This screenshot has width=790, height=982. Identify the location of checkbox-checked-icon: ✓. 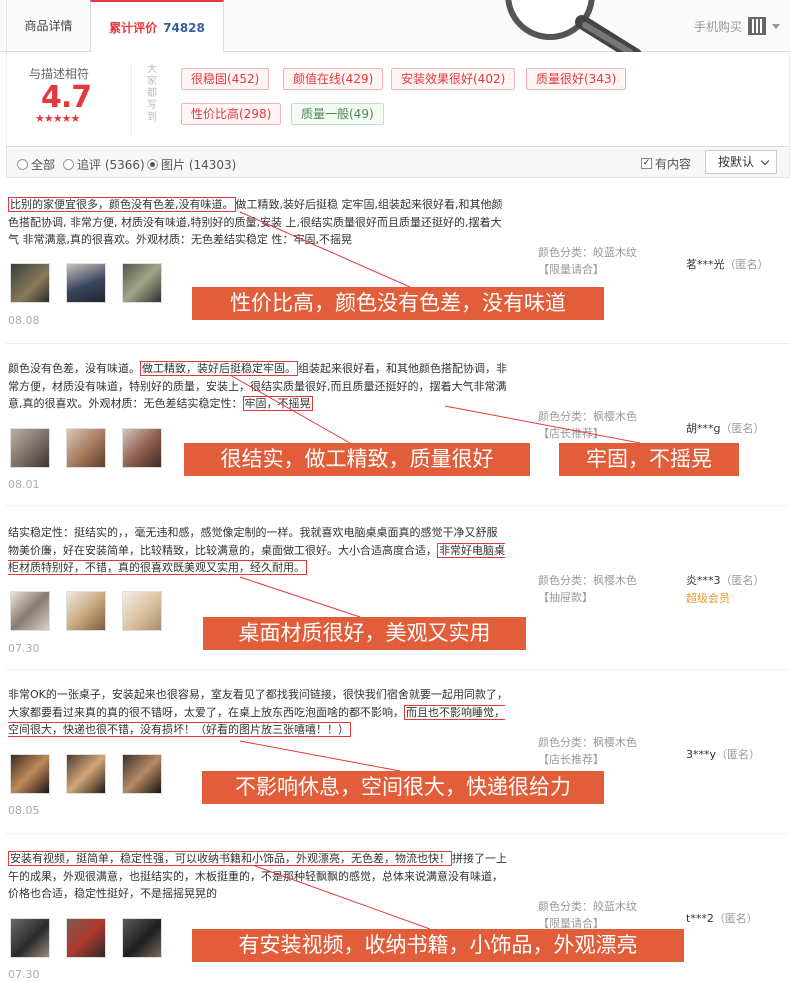
(646, 163).